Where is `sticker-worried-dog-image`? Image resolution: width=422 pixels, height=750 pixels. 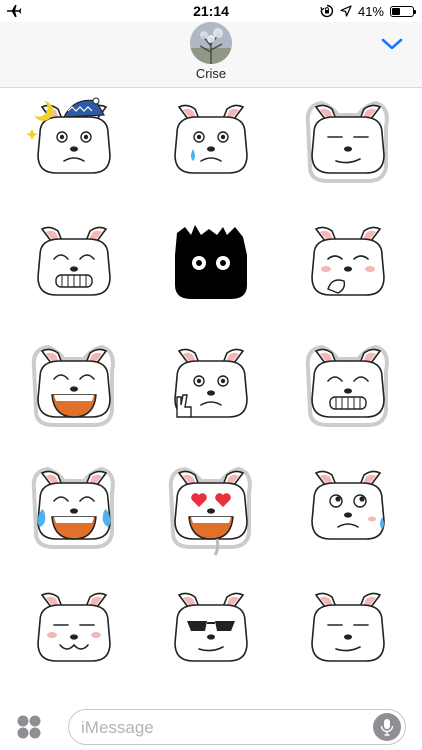 sticker-worried-dog-image is located at coordinates (211, 139).